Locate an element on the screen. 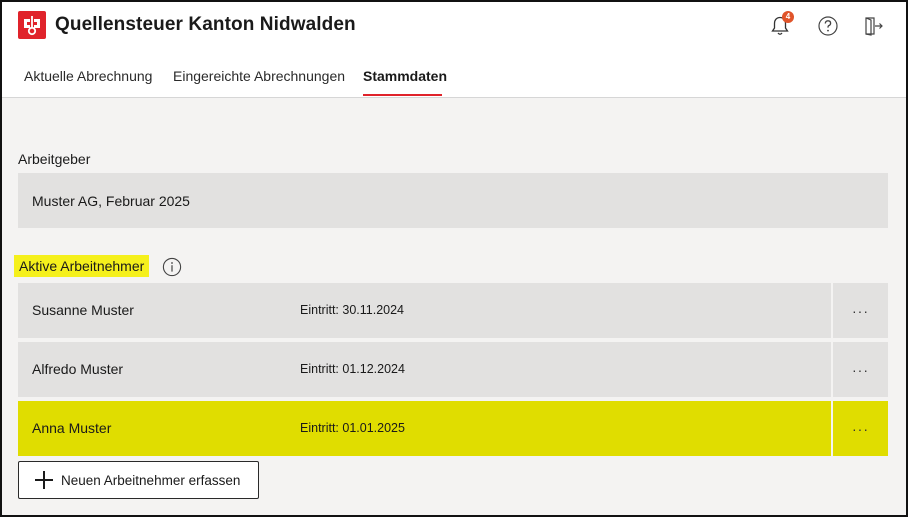  tab-stammdaten: Stammdaten is located at coordinates (405, 76).